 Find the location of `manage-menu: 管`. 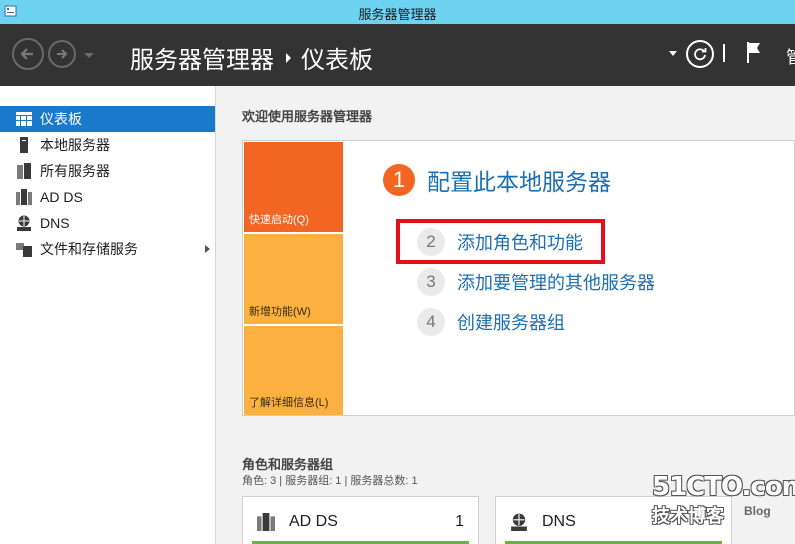

manage-menu: 管 is located at coordinates (790, 55).